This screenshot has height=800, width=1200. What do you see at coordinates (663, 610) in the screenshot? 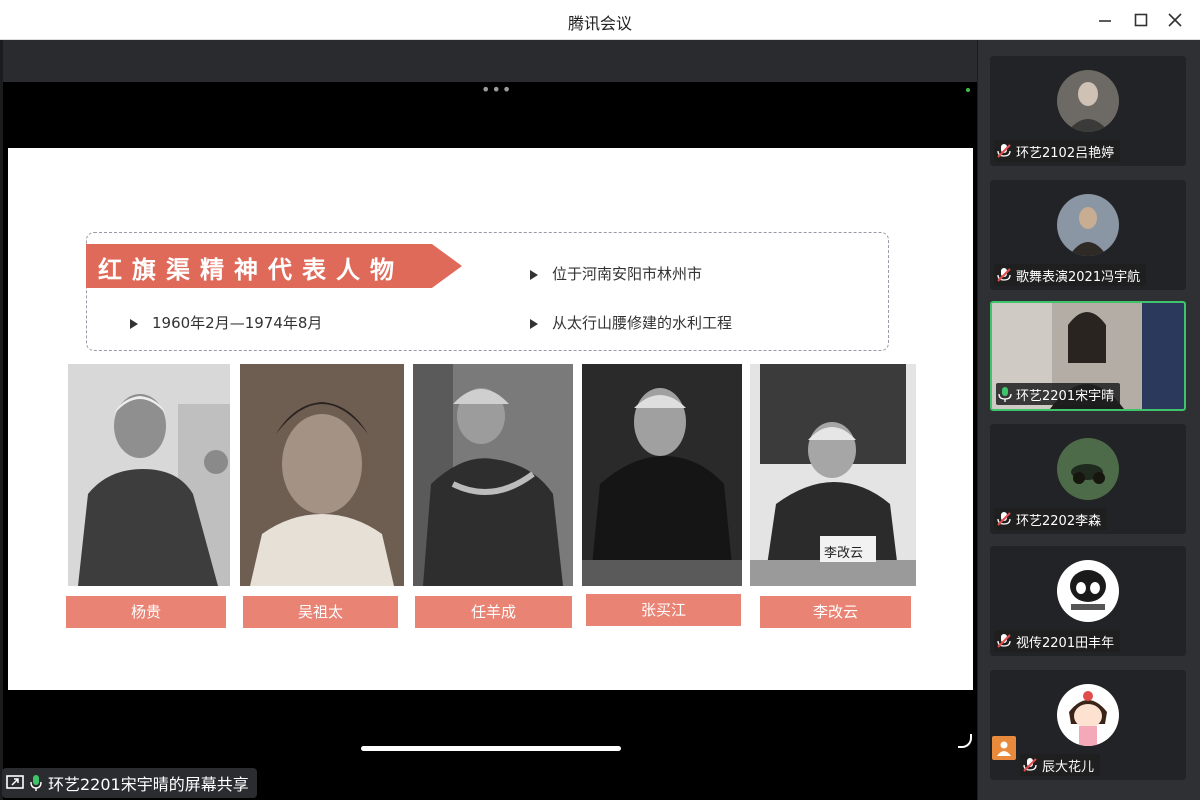
I see `namebar-zhangmaijiang: 张买江` at bounding box center [663, 610].